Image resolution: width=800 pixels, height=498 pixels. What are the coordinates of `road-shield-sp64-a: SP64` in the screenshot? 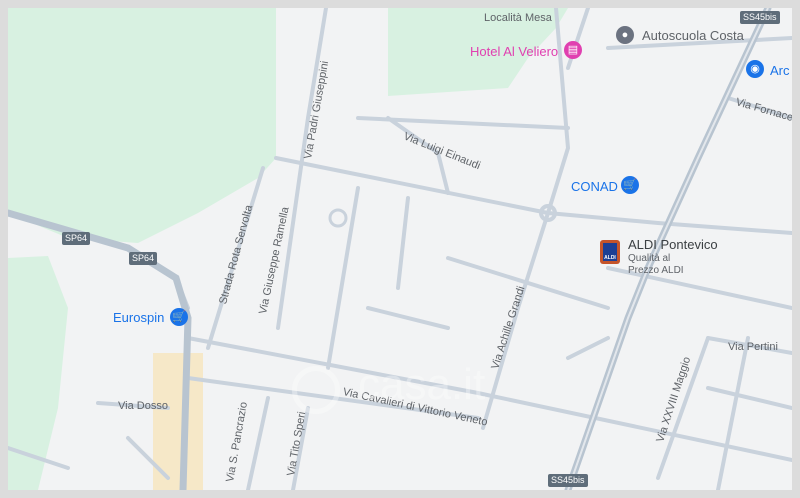 It's located at (76, 238).